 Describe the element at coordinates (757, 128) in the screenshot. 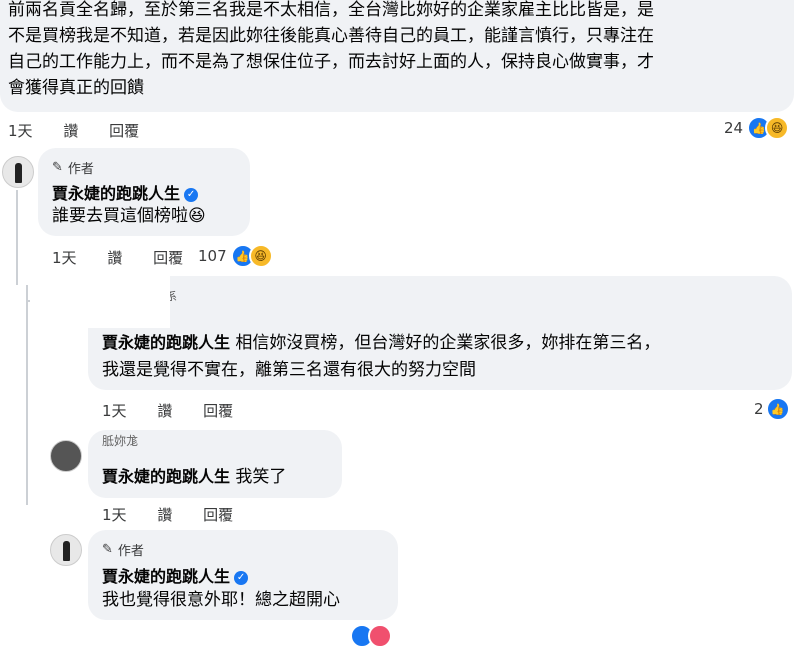

I see `reaction-summary: 24 👍 😆` at that location.